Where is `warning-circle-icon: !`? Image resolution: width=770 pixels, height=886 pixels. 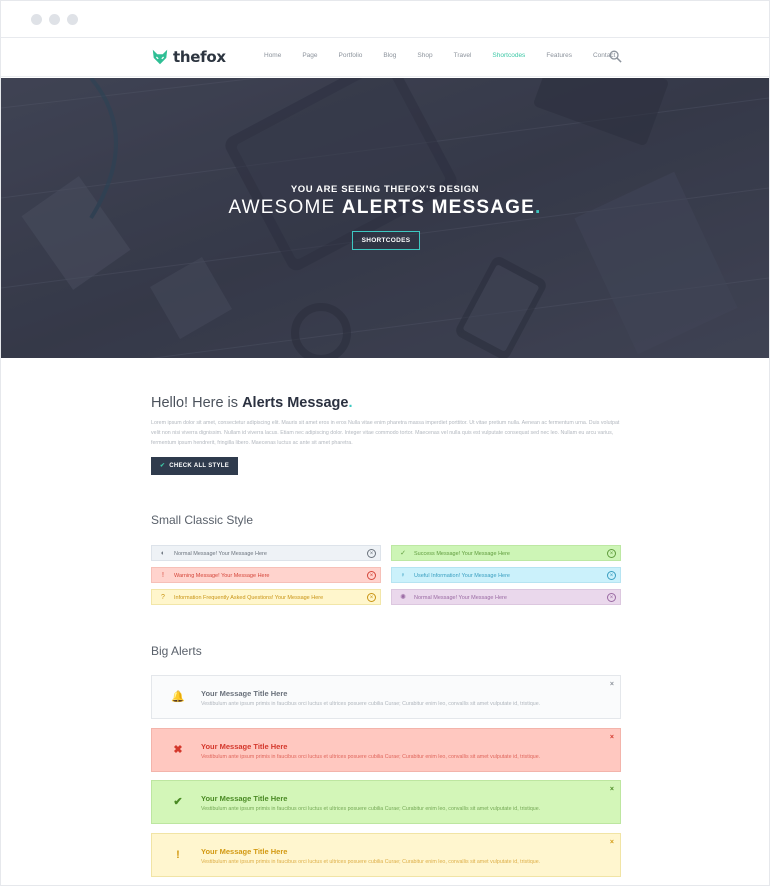
warning-circle-icon: ! is located at coordinates (163, 575).